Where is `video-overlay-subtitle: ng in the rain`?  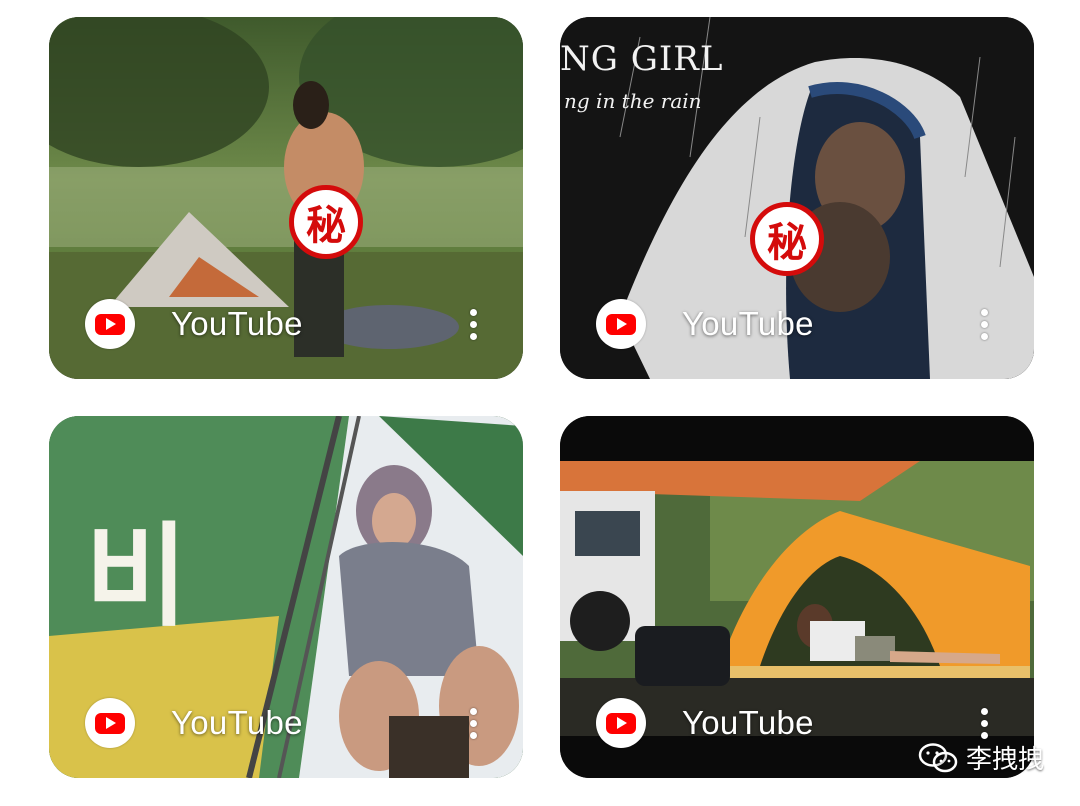 video-overlay-subtitle: ng in the rain is located at coordinates (633, 101).